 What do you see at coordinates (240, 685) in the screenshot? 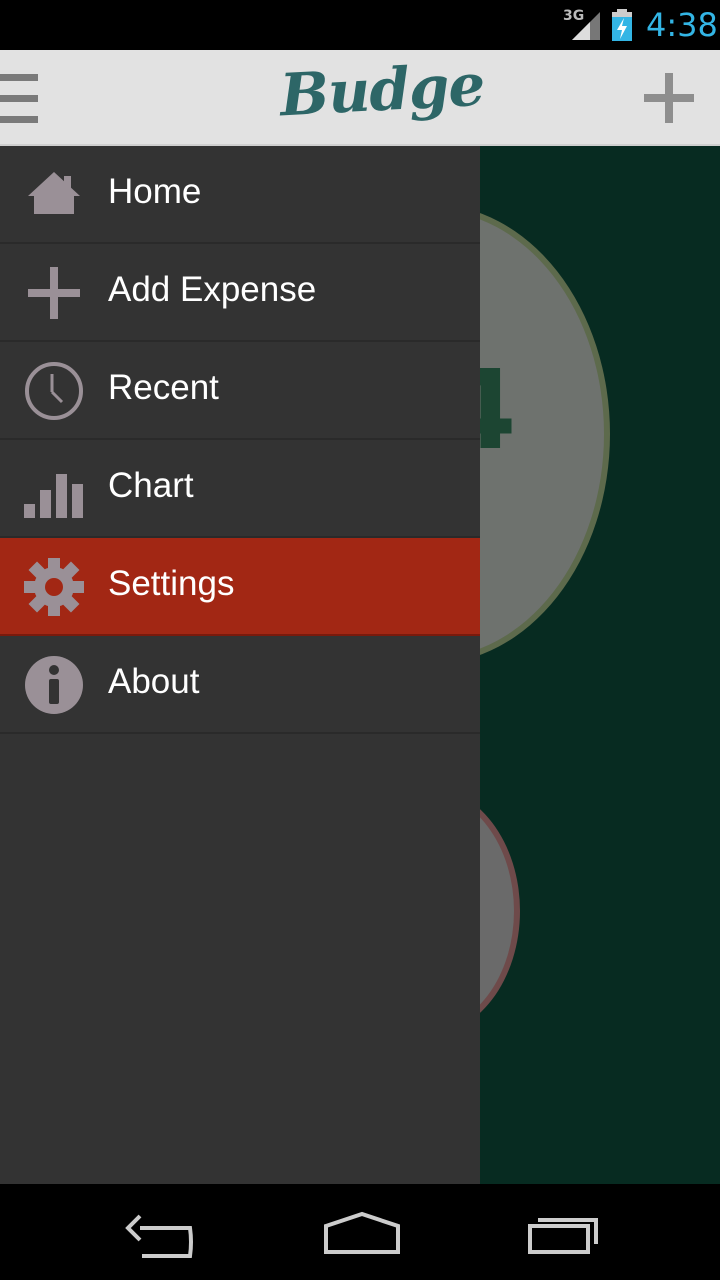
I see `drawer-item-about: About` at bounding box center [240, 685].